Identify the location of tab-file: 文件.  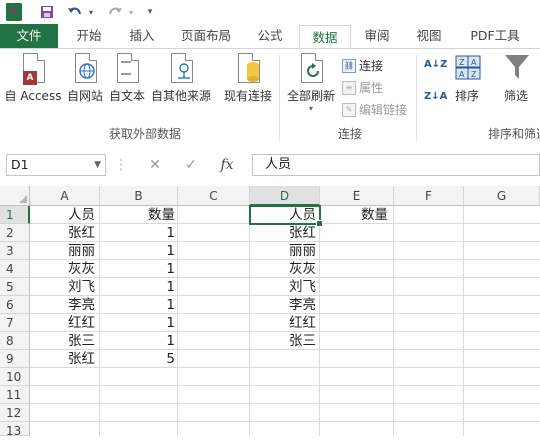
(29, 36).